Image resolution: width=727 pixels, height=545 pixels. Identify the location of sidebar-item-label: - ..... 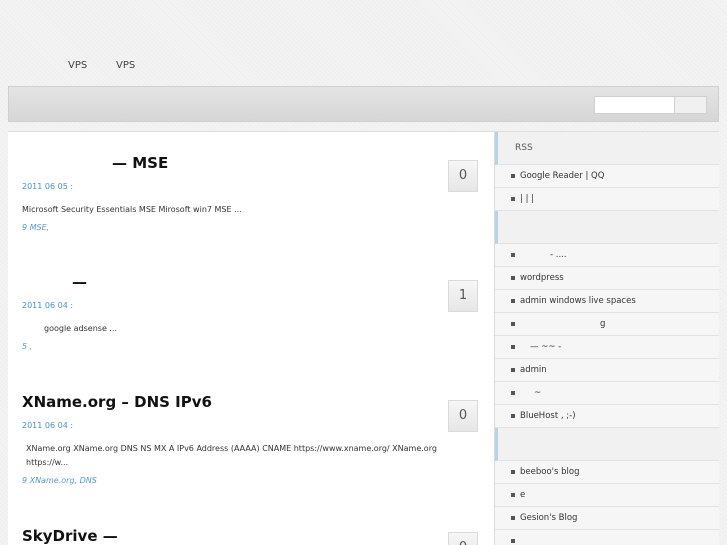
(558, 255).